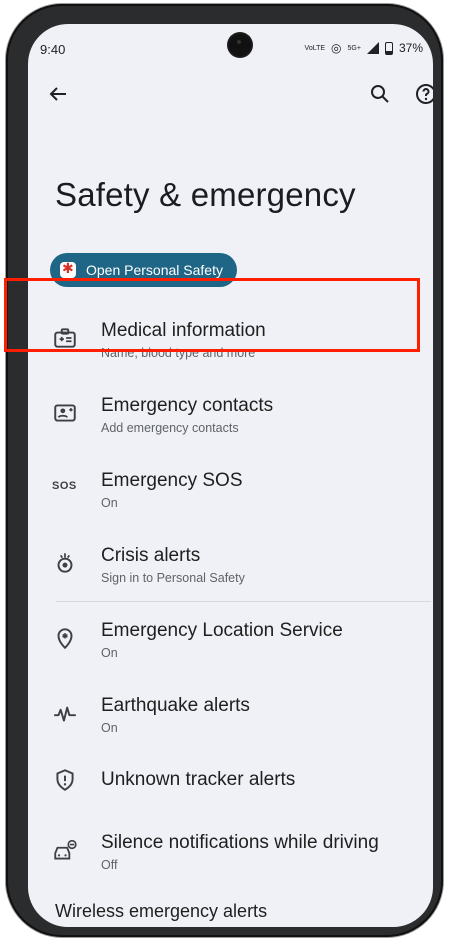  I want to click on pulse-icon, so click(65, 714).